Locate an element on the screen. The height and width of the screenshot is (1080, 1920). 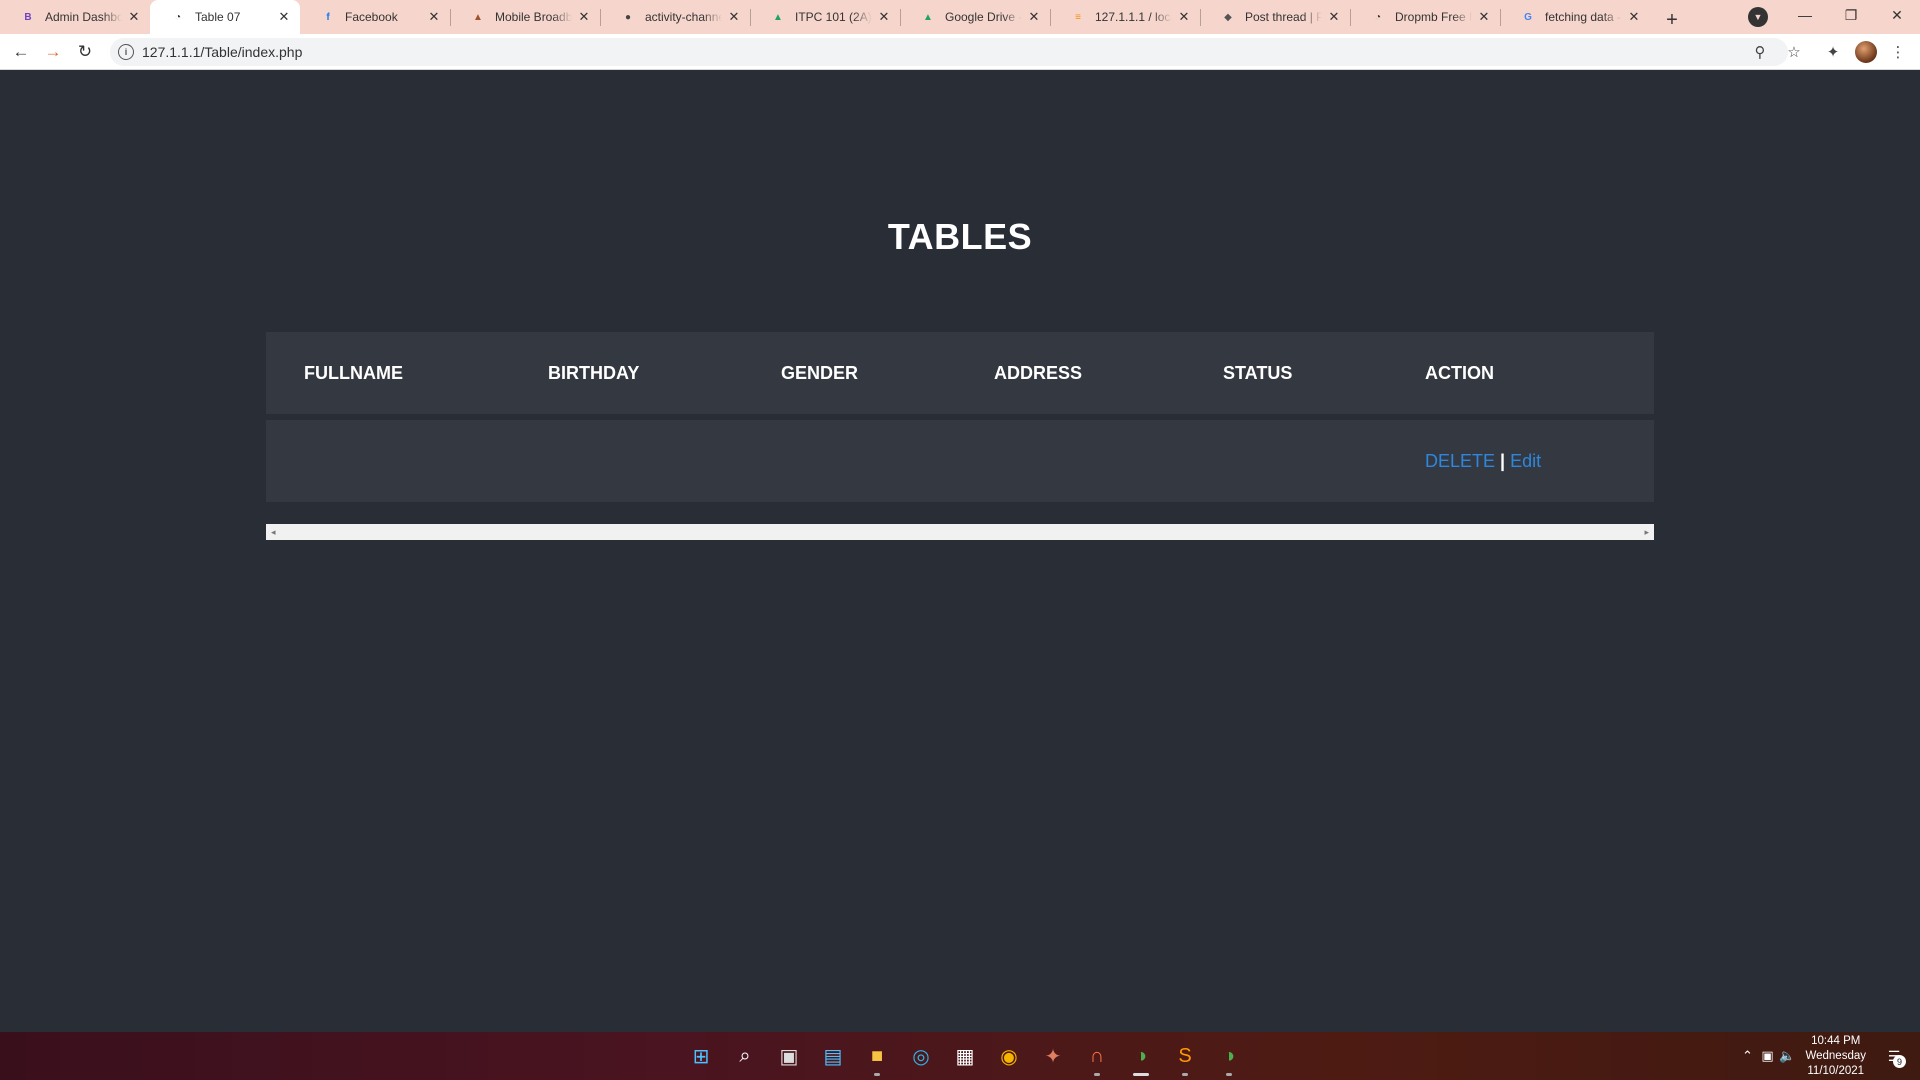
bootstrap-icon: B is located at coordinates (28, 17).